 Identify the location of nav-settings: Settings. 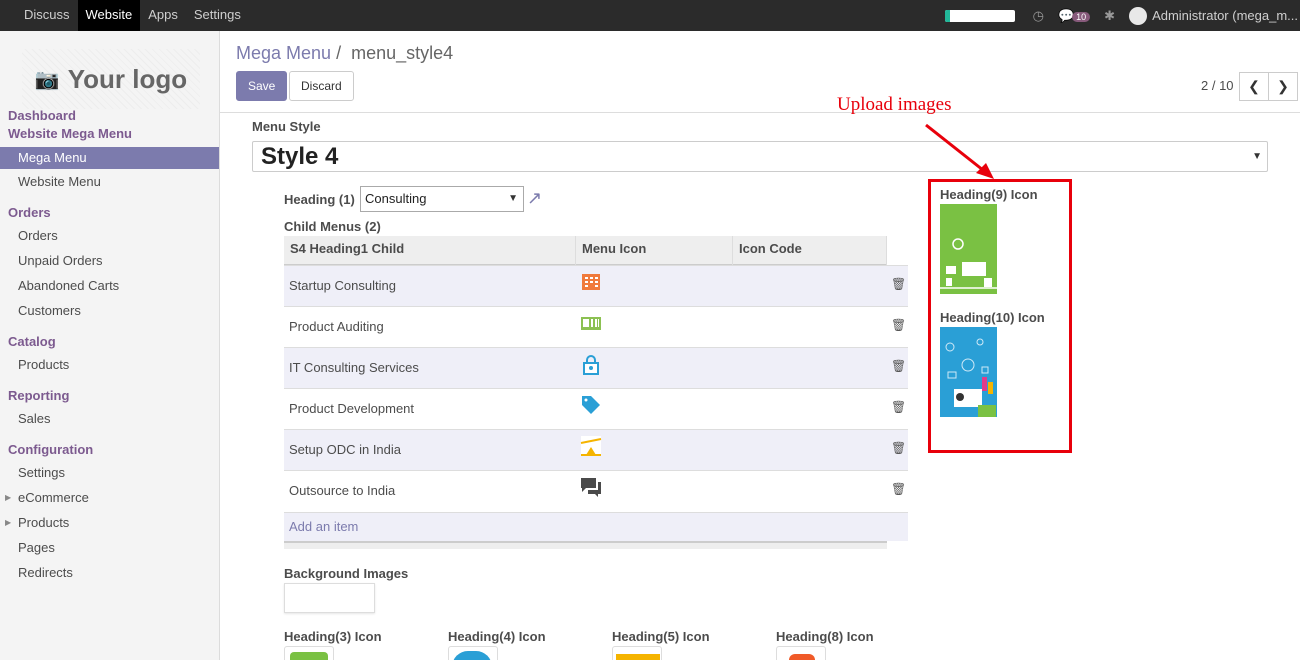
(217, 15).